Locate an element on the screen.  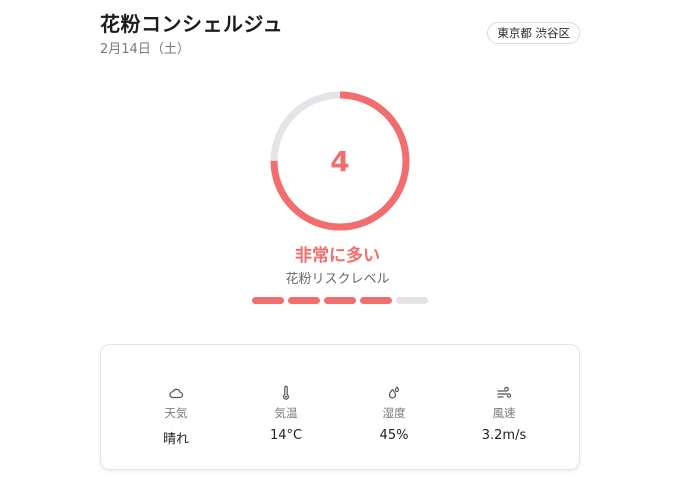
risk-subtitle: 花粉リスクレベル is located at coordinates (337, 279).